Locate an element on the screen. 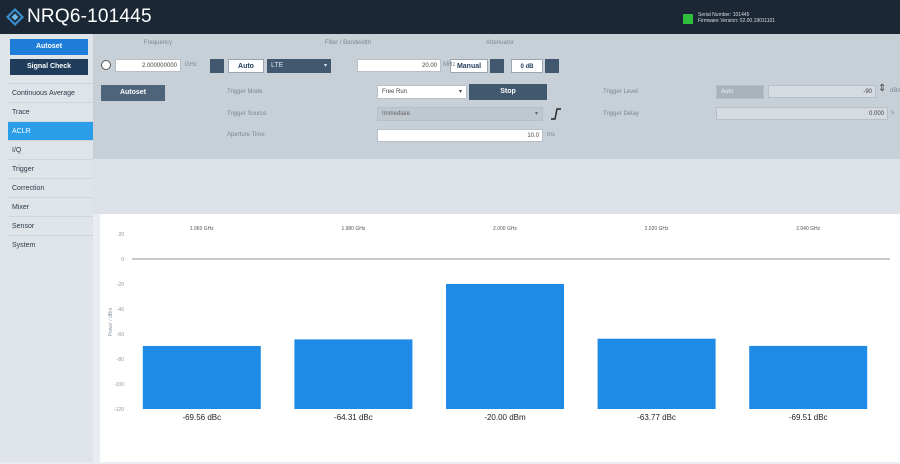  attenuation-value-field: 0 dB is located at coordinates (527, 66).